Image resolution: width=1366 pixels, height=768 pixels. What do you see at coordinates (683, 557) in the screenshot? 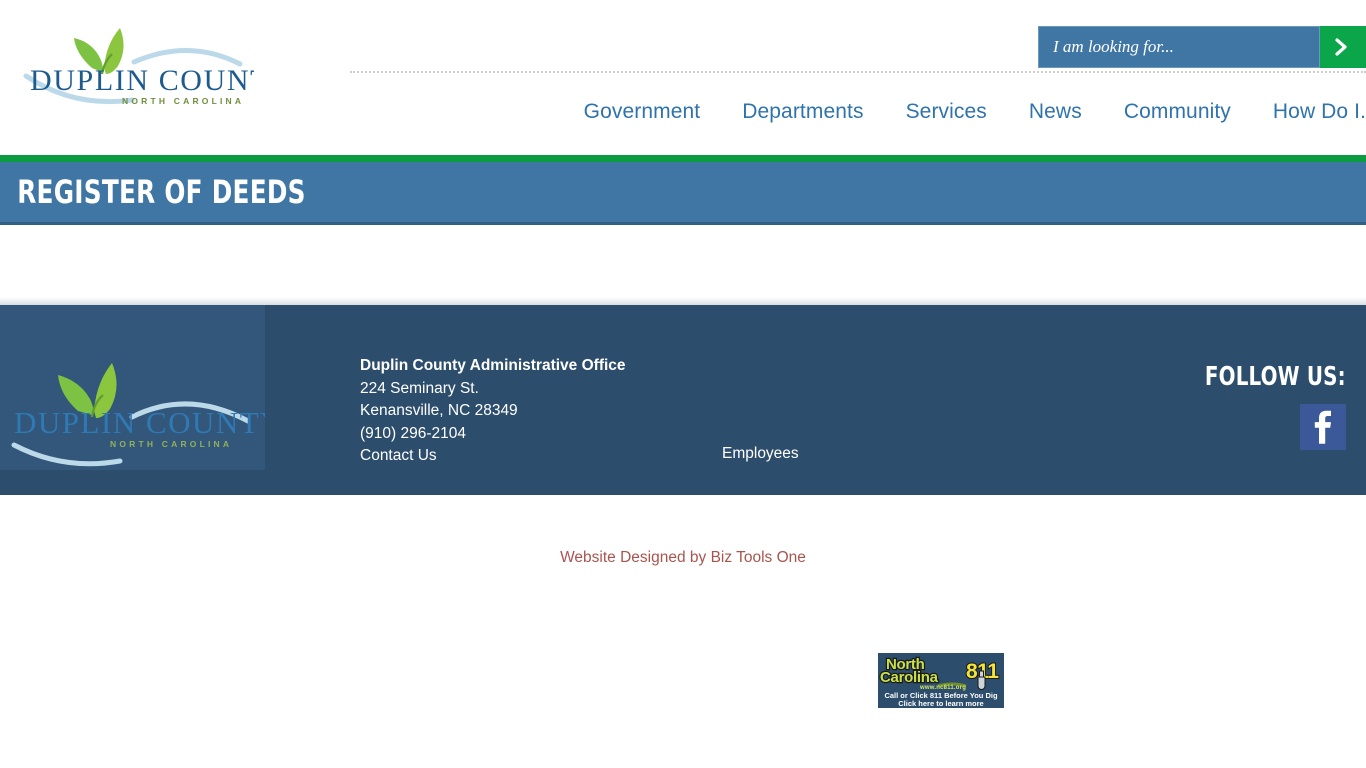
I see `design-credit-link: Website Designed by Biz Tools One` at bounding box center [683, 557].